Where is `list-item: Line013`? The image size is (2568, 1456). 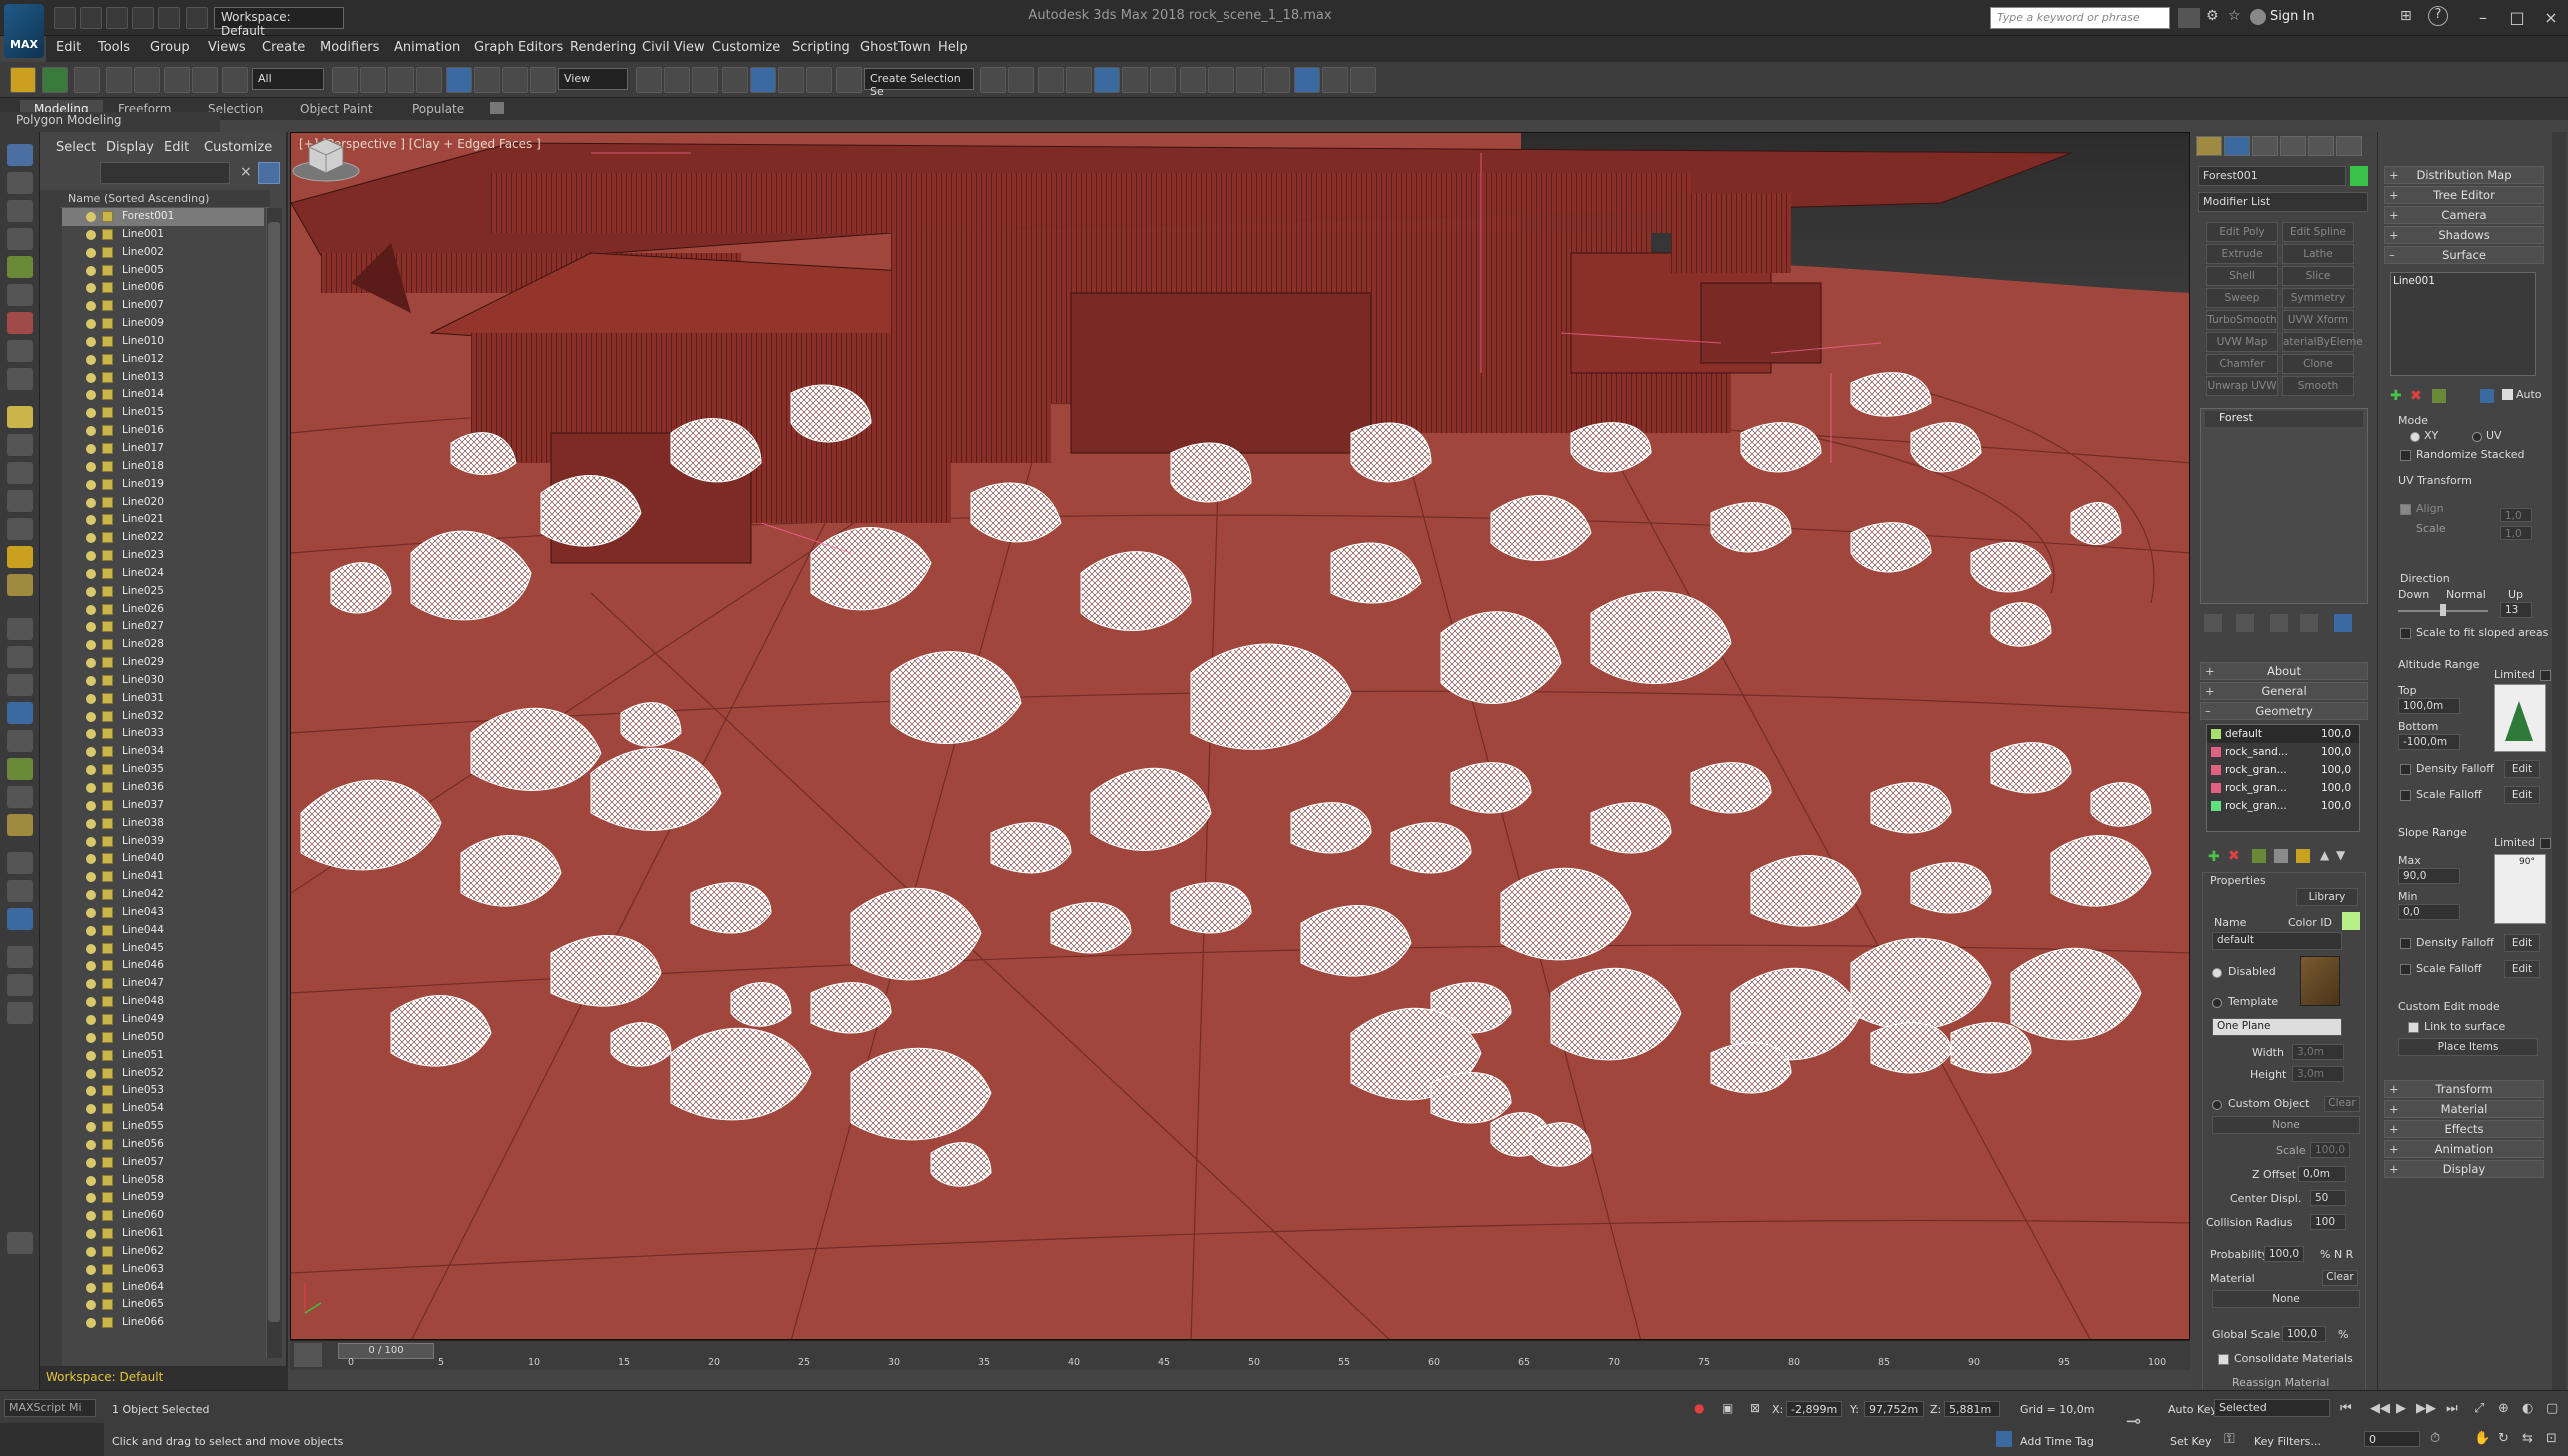 list-item: Line013 is located at coordinates (163, 378).